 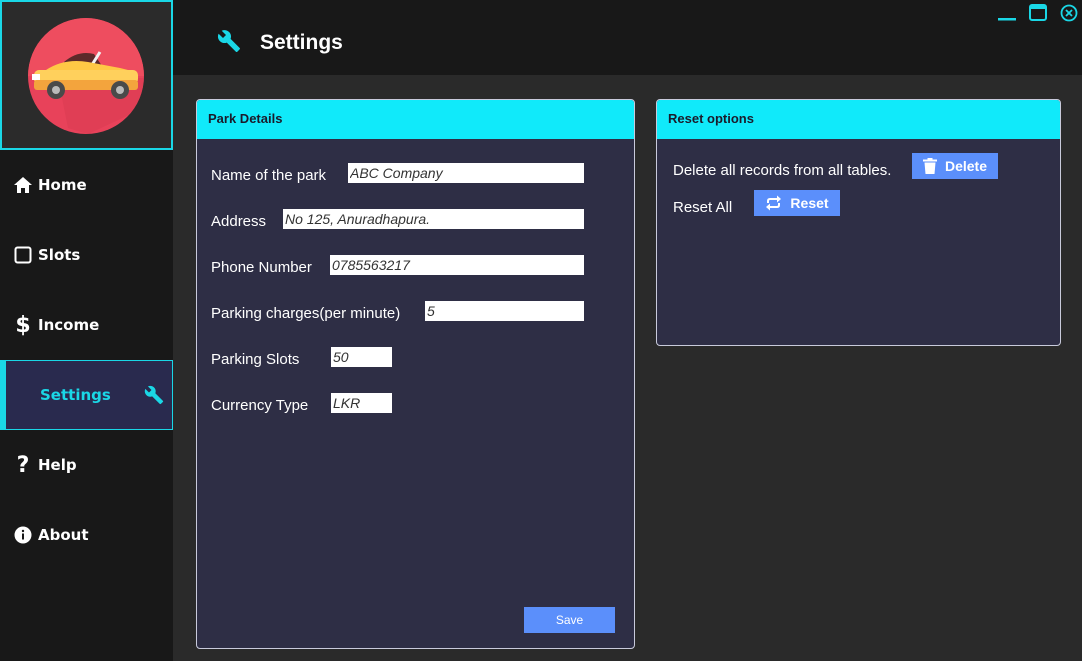 What do you see at coordinates (433, 219) in the screenshot?
I see `address-input` at bounding box center [433, 219].